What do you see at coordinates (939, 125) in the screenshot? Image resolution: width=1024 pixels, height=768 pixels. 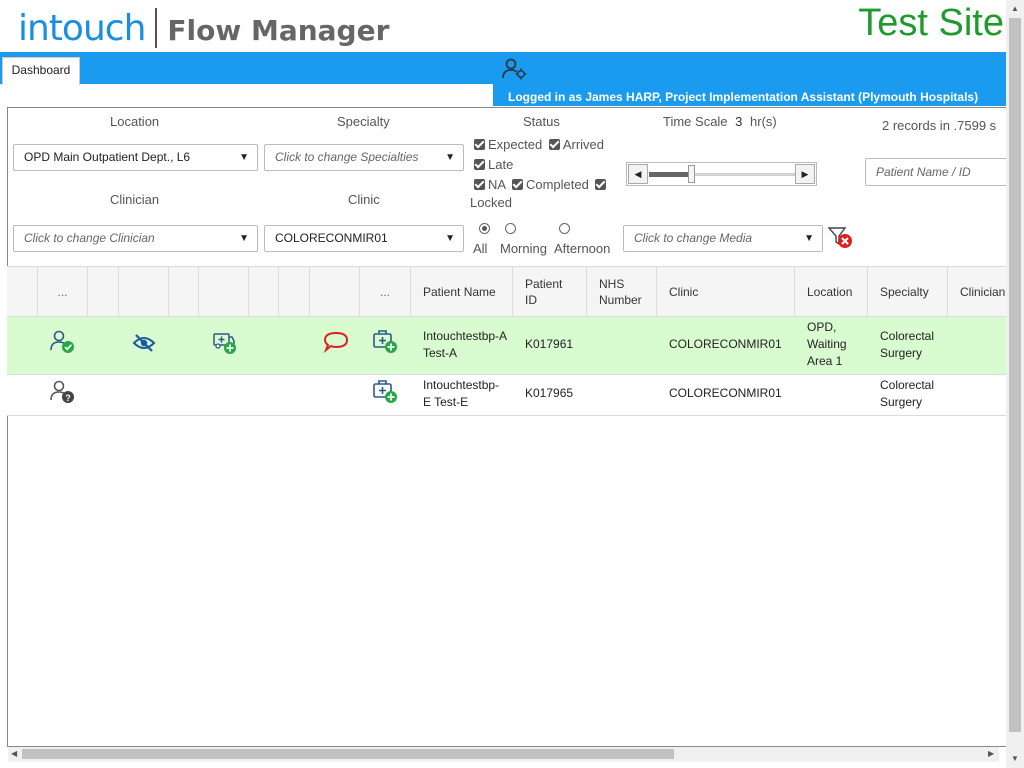 I see `records-info: 2 records in .7599 s` at bounding box center [939, 125].